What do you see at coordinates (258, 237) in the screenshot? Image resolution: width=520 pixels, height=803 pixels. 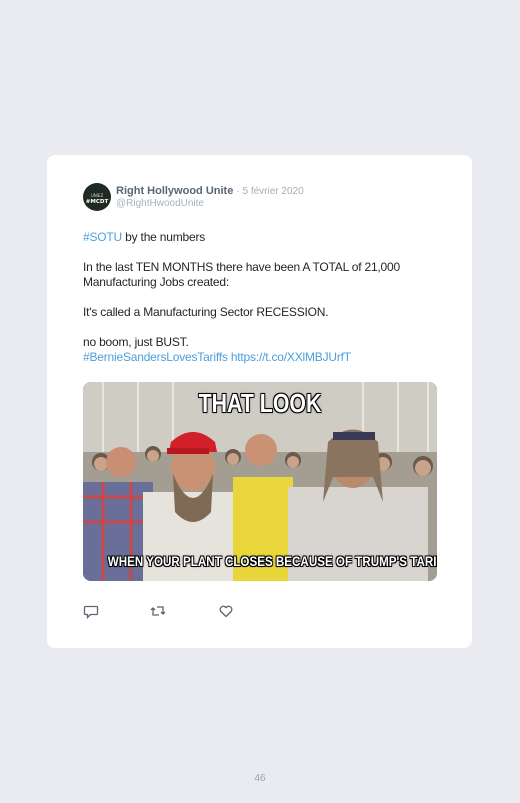 I see `tweet-line-1: #SOTU by the numbers` at bounding box center [258, 237].